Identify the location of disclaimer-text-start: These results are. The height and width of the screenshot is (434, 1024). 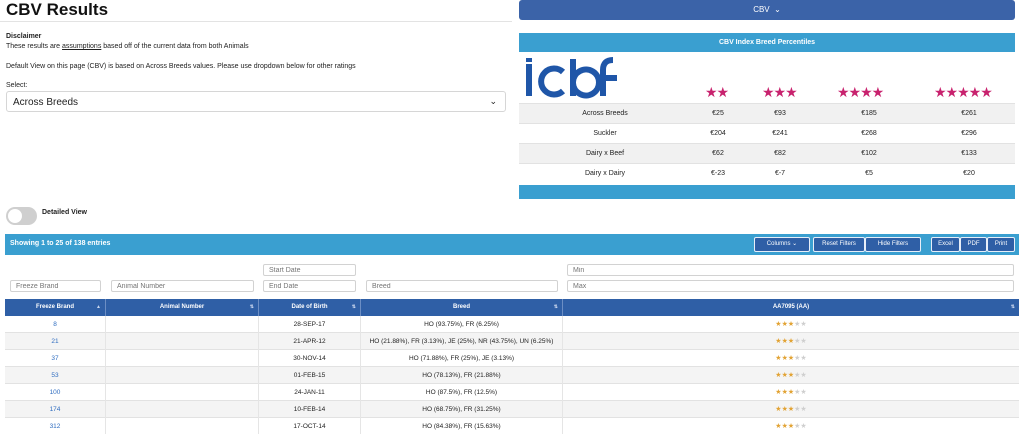
(34, 46).